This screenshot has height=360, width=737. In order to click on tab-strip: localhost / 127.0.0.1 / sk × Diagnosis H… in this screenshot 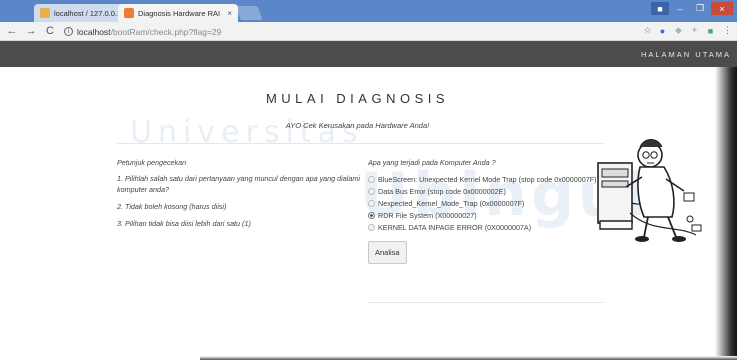, I will do `click(368, 11)`.